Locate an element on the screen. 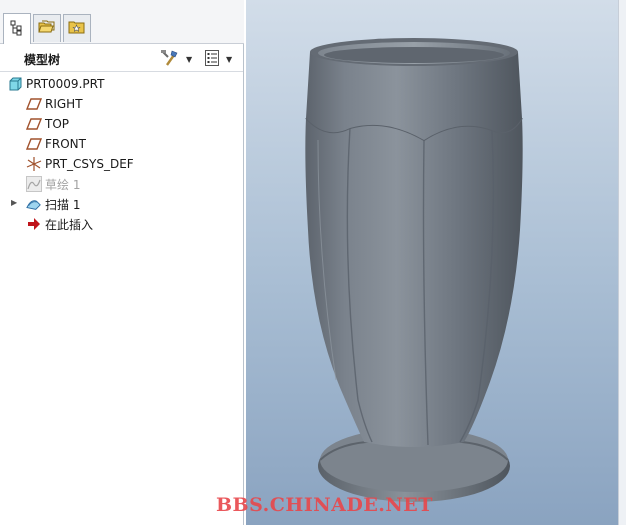  tree-settings-button: ▼ is located at coordinates (176, 59).